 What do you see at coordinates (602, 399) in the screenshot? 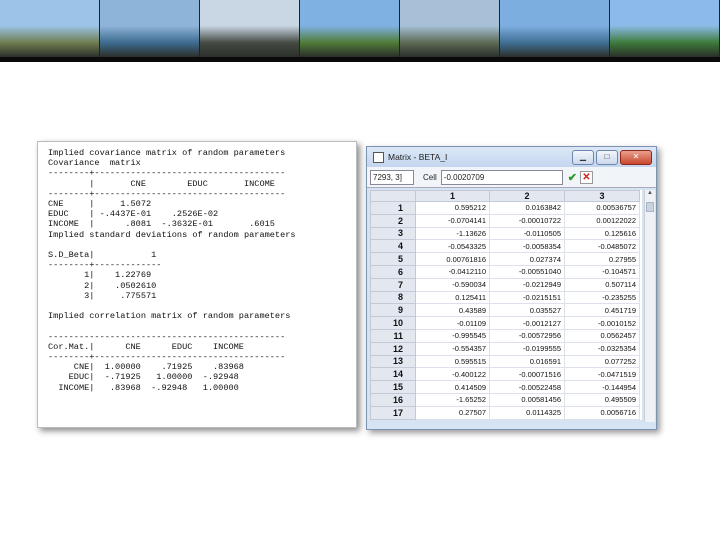
I see `matrix-cell: 0.495509` at bounding box center [602, 399].